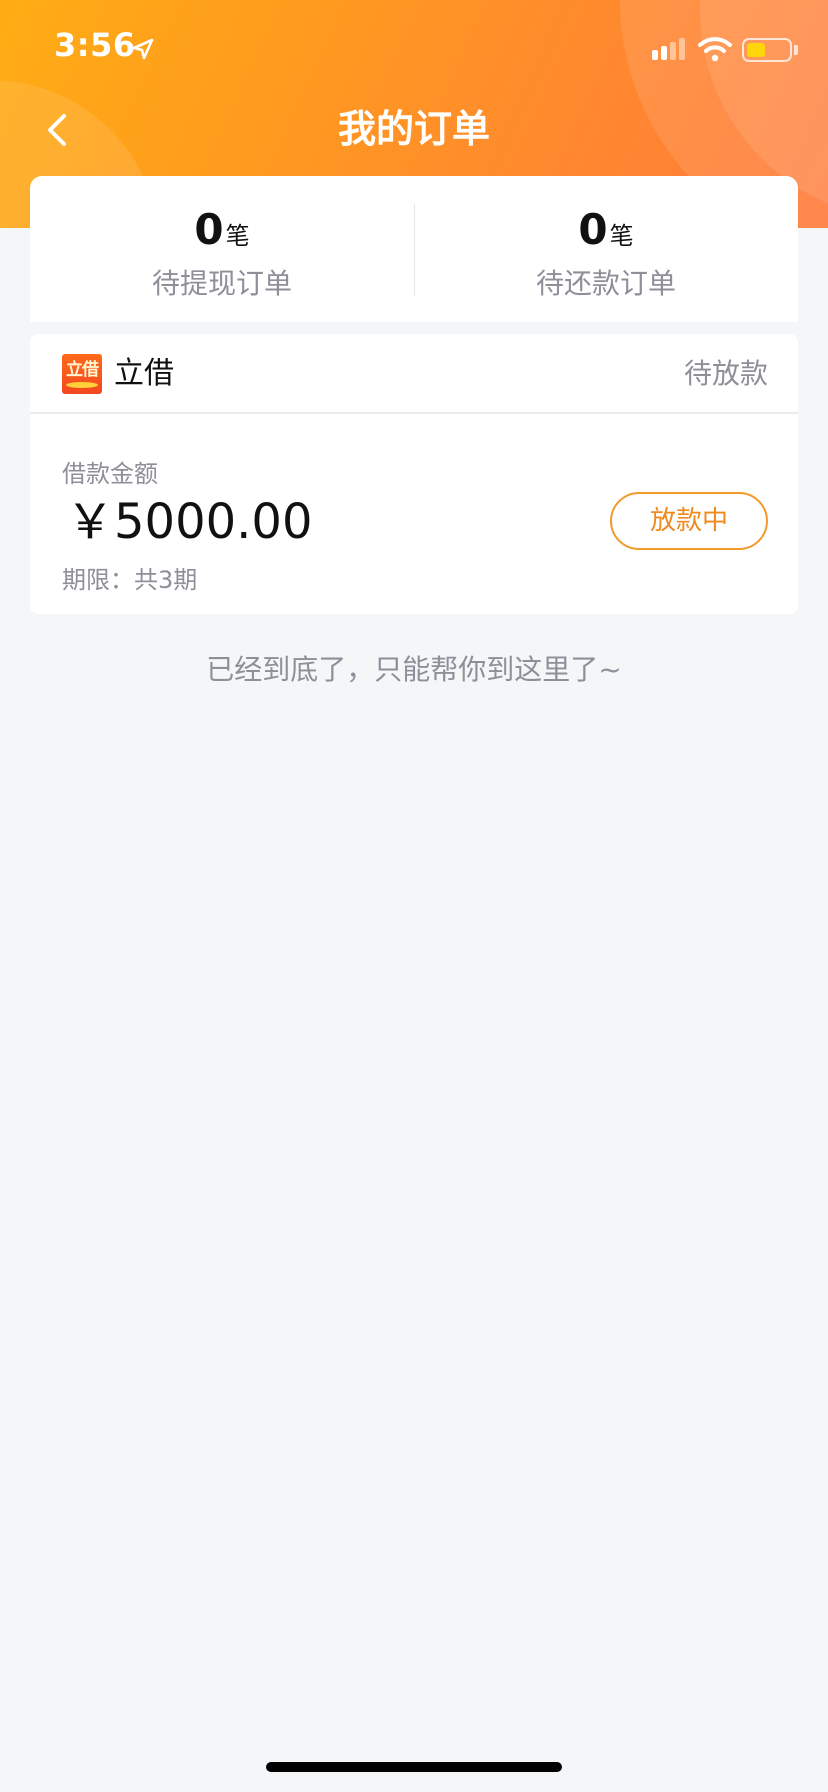 The image size is (828, 1792). Describe the element at coordinates (143, 49) in the screenshot. I see `location-arrow-icon` at that location.